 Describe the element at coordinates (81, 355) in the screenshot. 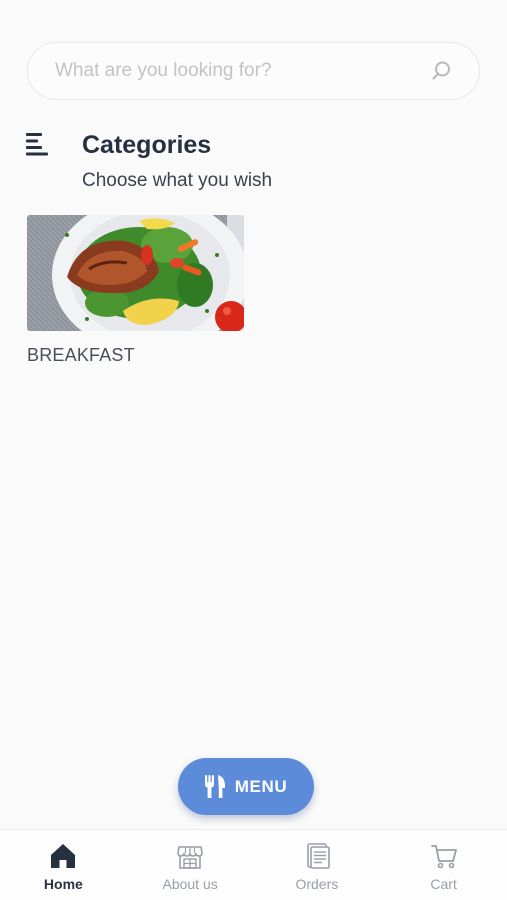

I see `category-label: BREAKFAST` at that location.